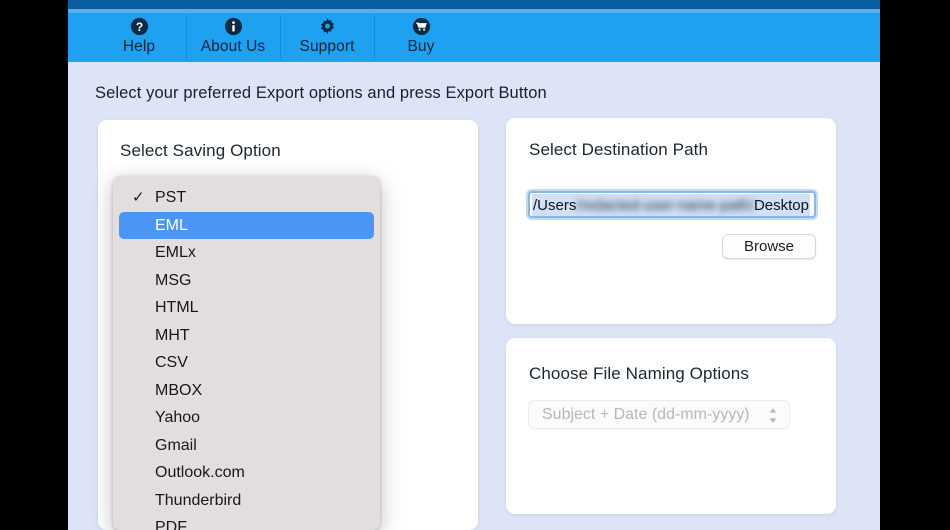 This screenshot has width=950, height=530. I want to click on info-circle-icon, so click(233, 26).